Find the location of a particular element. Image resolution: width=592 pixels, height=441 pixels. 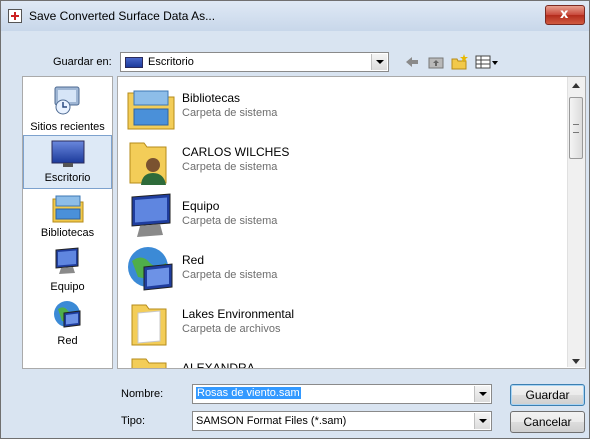

app-icon is located at coordinates (15, 16).